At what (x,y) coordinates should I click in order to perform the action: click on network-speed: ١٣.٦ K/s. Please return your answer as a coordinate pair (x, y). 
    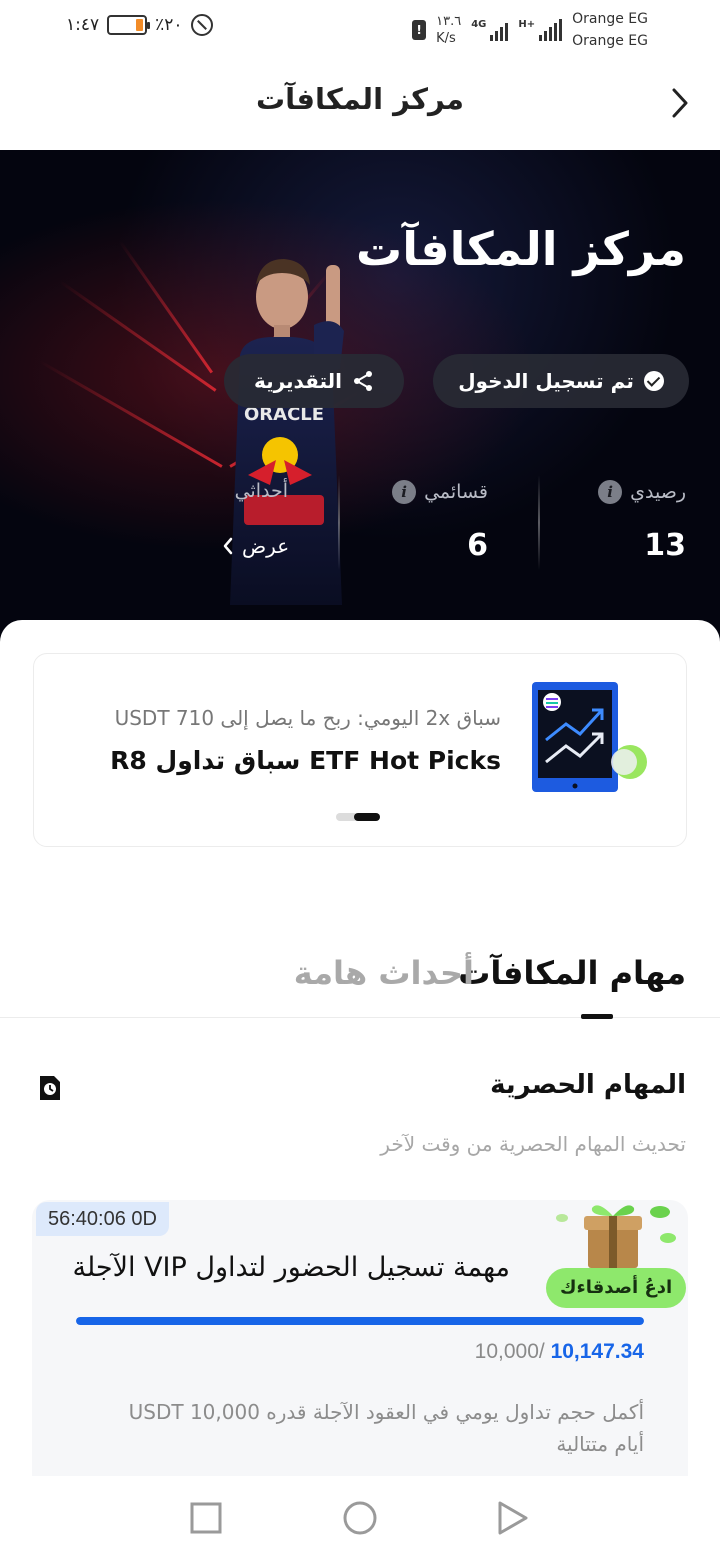
    Looking at the image, I should click on (448, 30).